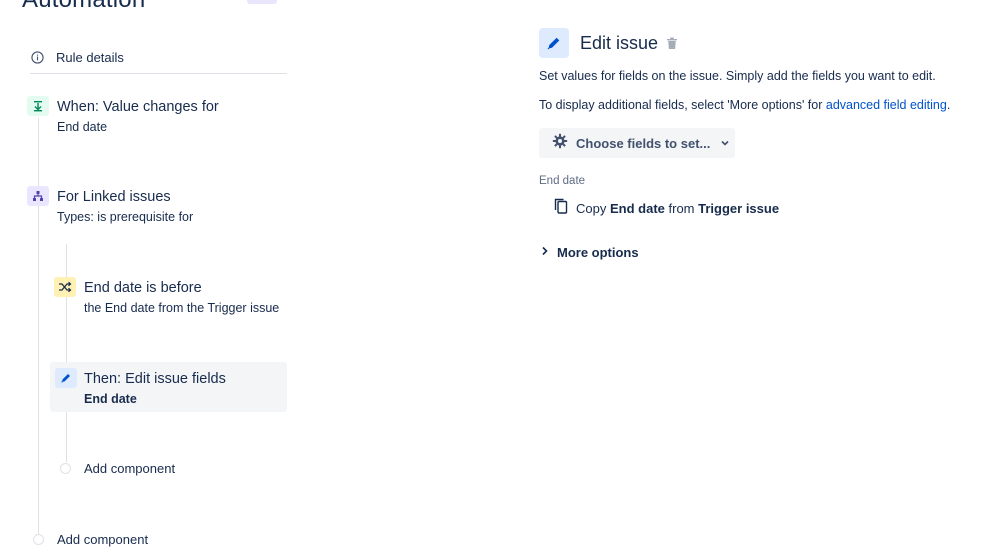 This screenshot has height=558, width=999. I want to click on action-title: Then: Edit issue fields, so click(155, 379).